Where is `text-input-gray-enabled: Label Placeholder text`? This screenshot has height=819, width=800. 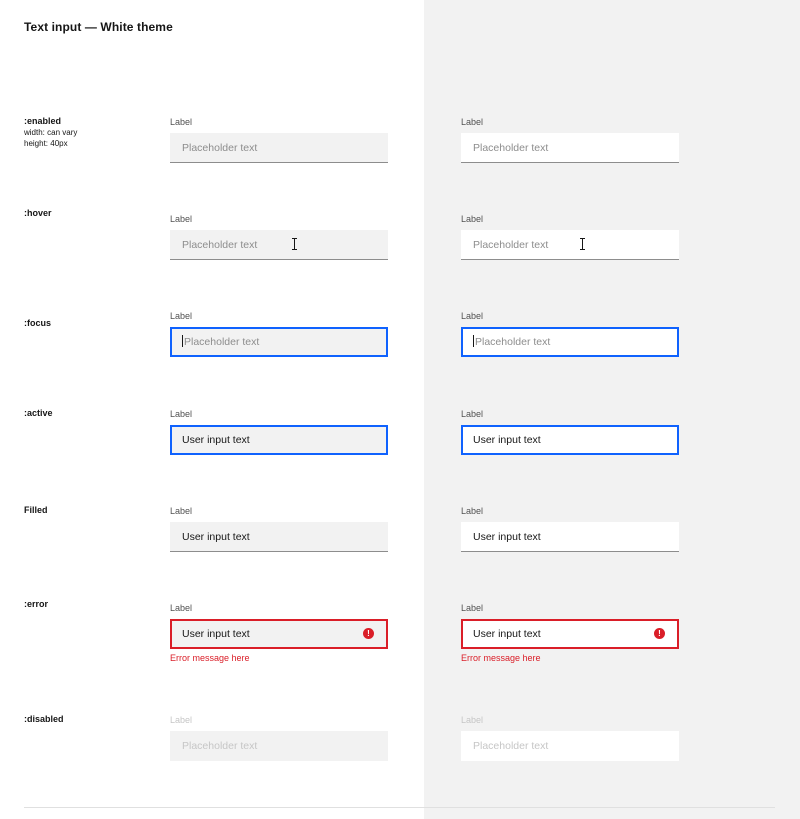 text-input-gray-enabled: Label Placeholder text is located at coordinates (279, 139).